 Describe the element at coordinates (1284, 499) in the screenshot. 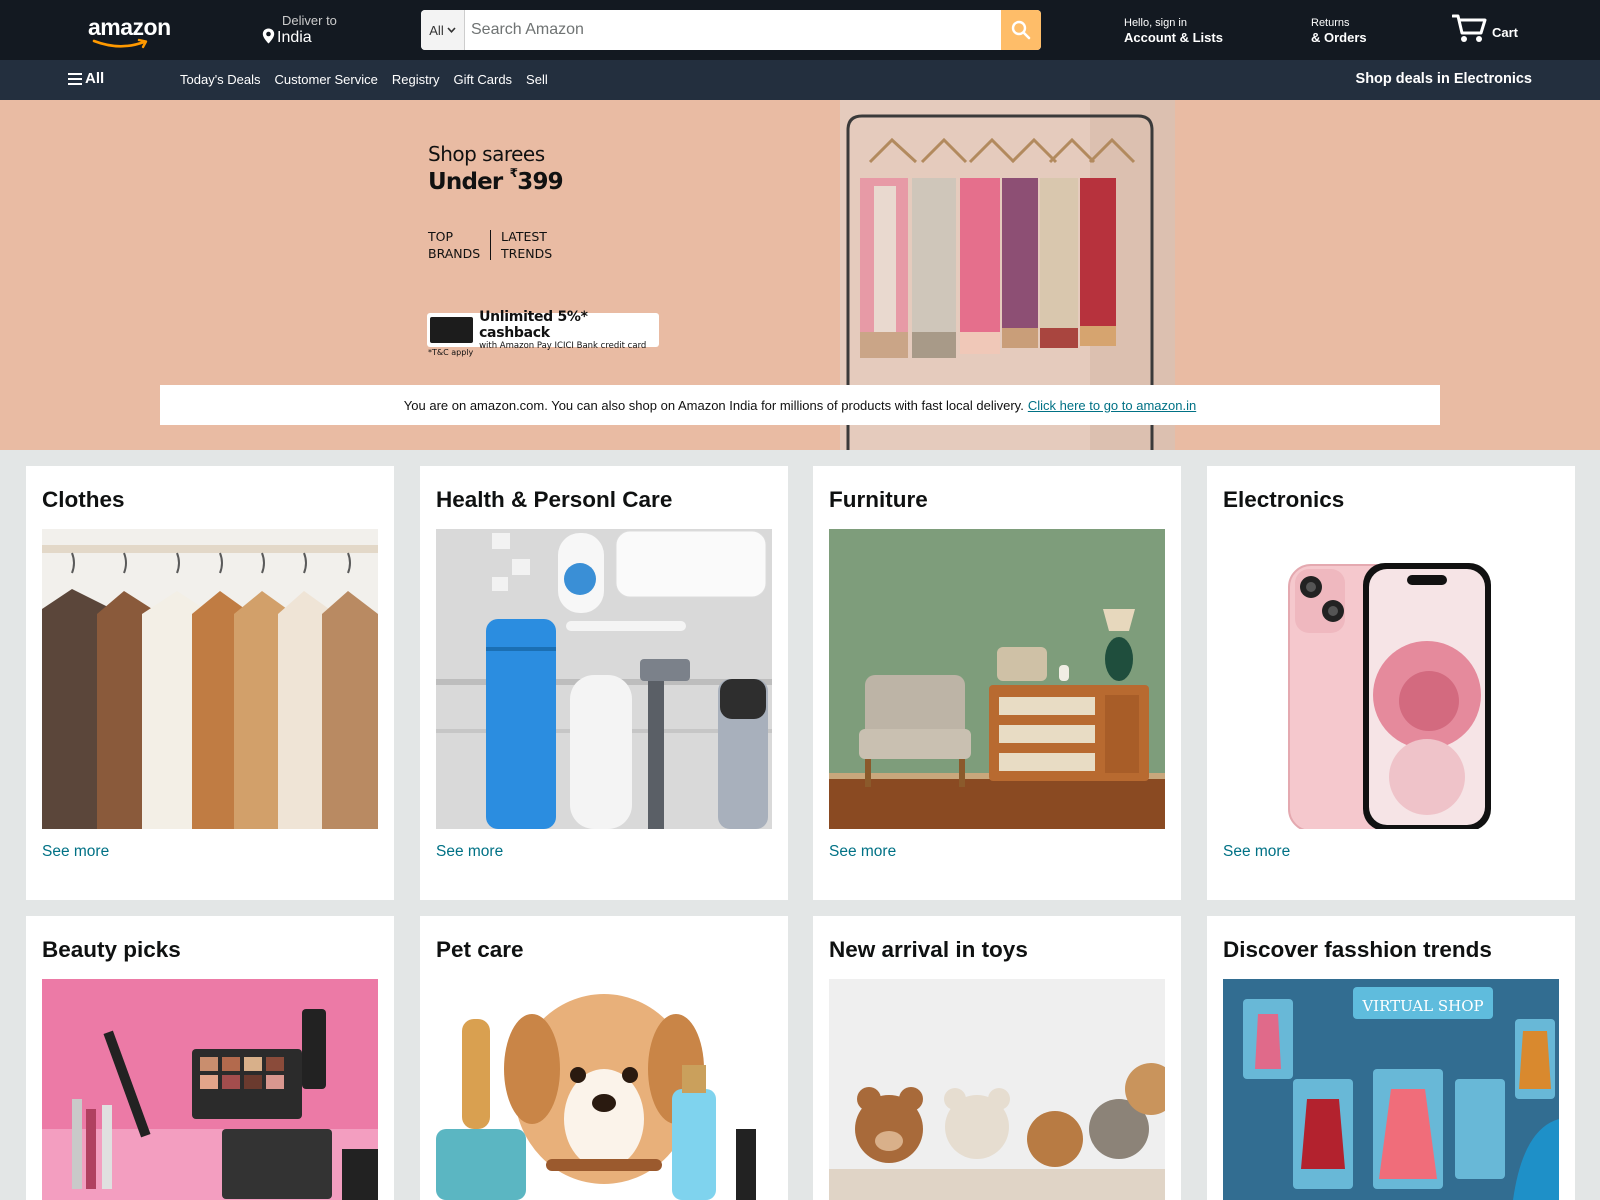

I see `card-title: Electronics` at that location.